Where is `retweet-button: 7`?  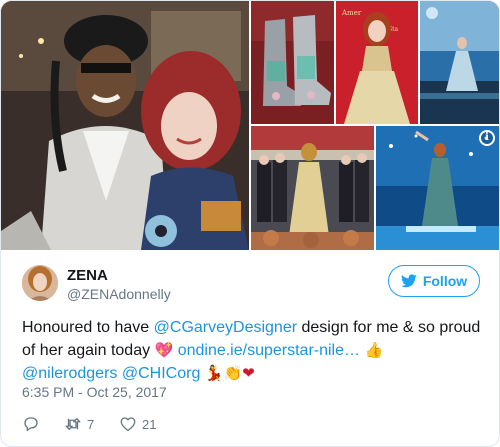
retweet-button: 7 is located at coordinates (79, 424).